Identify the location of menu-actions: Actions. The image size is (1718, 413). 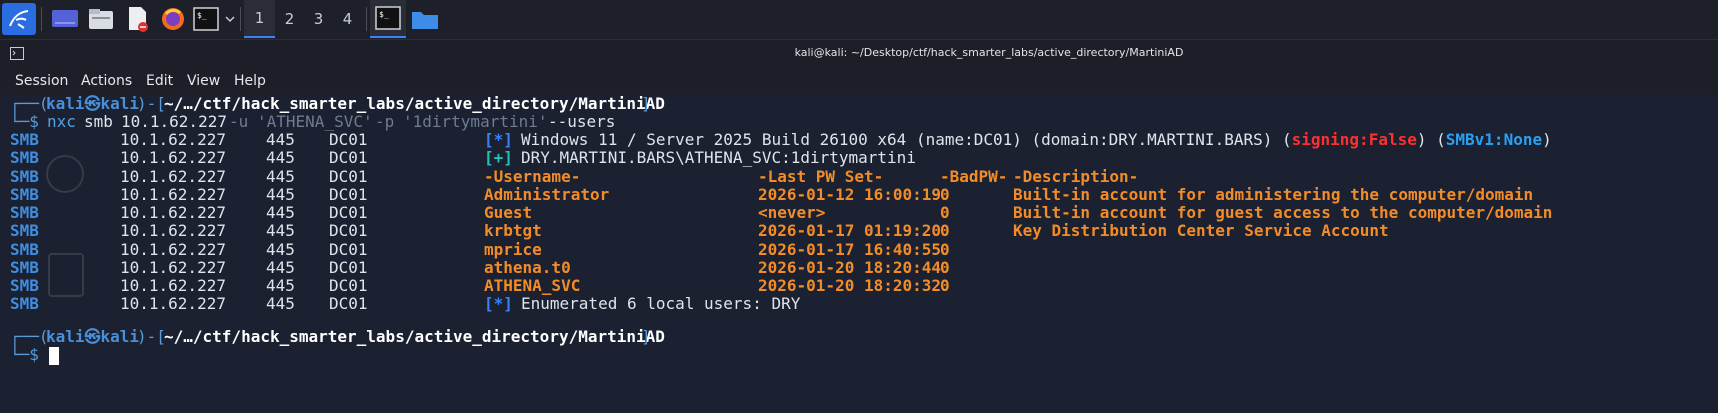
(106, 81).